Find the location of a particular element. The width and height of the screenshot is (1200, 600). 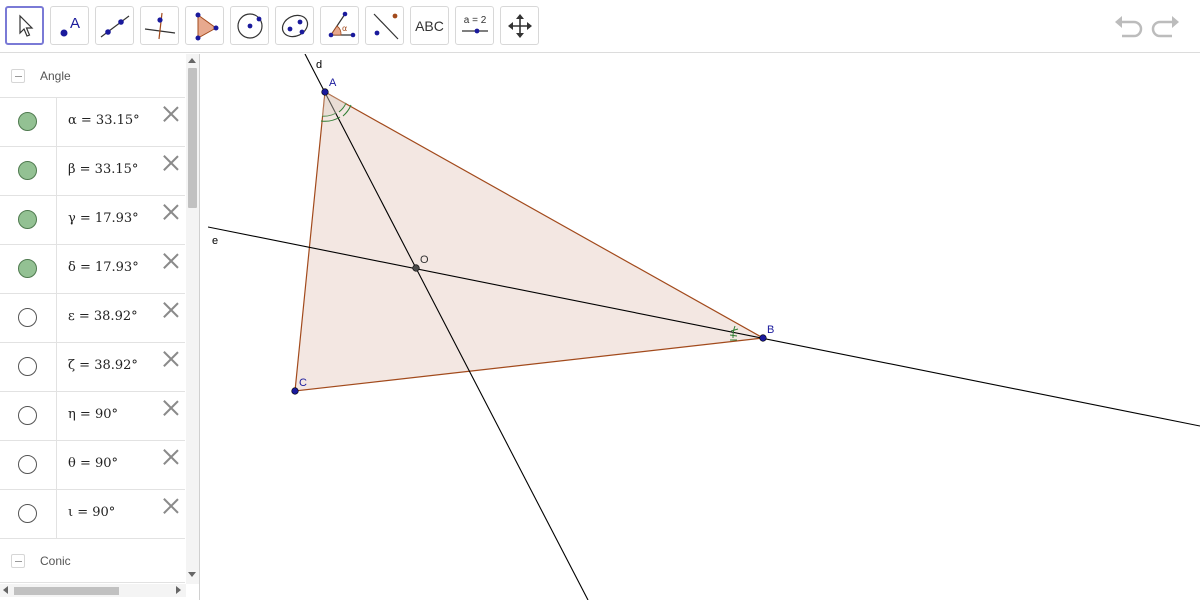

algebra-row-iota: ι = 90° is located at coordinates (92, 514).